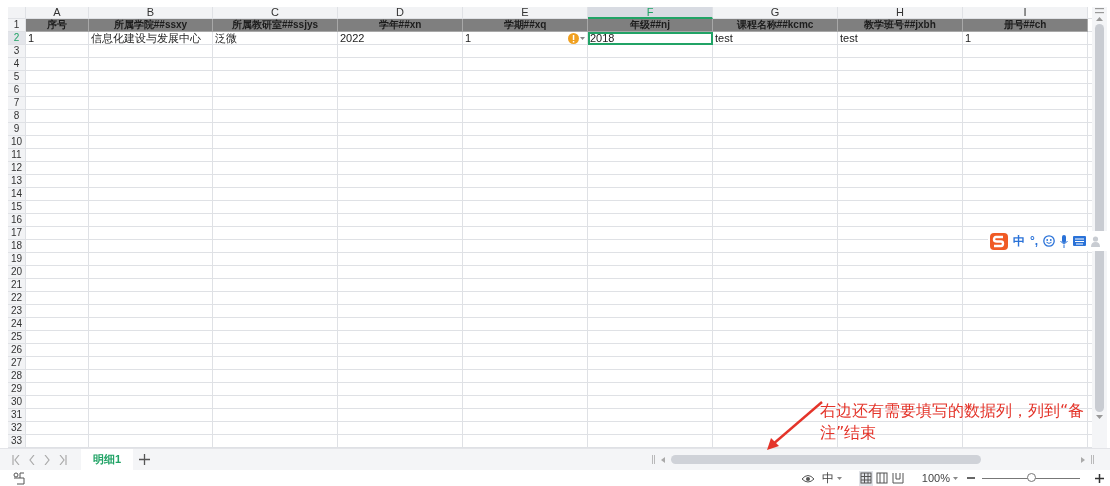 The image size is (1110, 486). Describe the element at coordinates (17, 220) in the screenshot. I see `row-header: 16` at that location.